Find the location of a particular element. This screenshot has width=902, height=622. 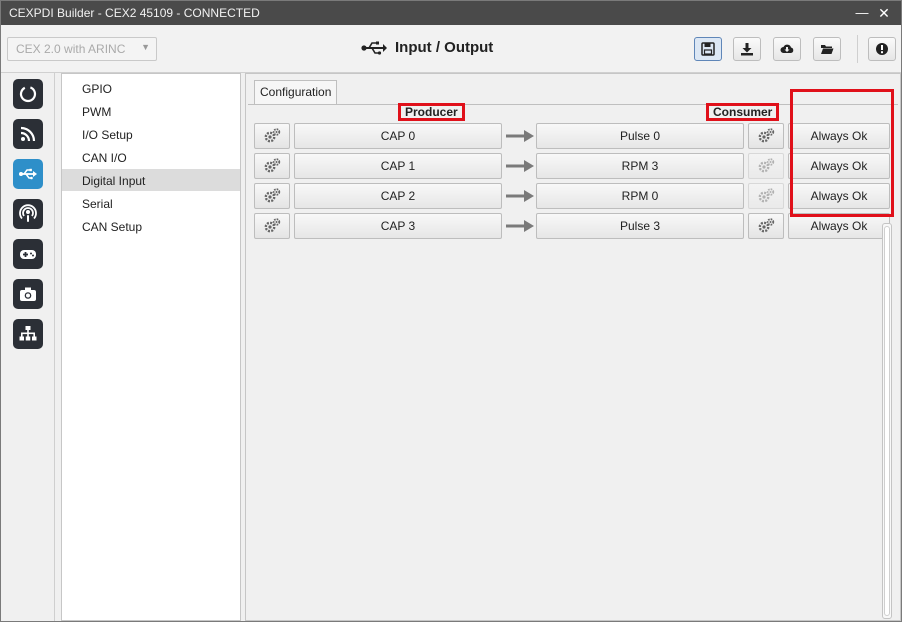

page-heading: Input / Output is located at coordinates (427, 47).